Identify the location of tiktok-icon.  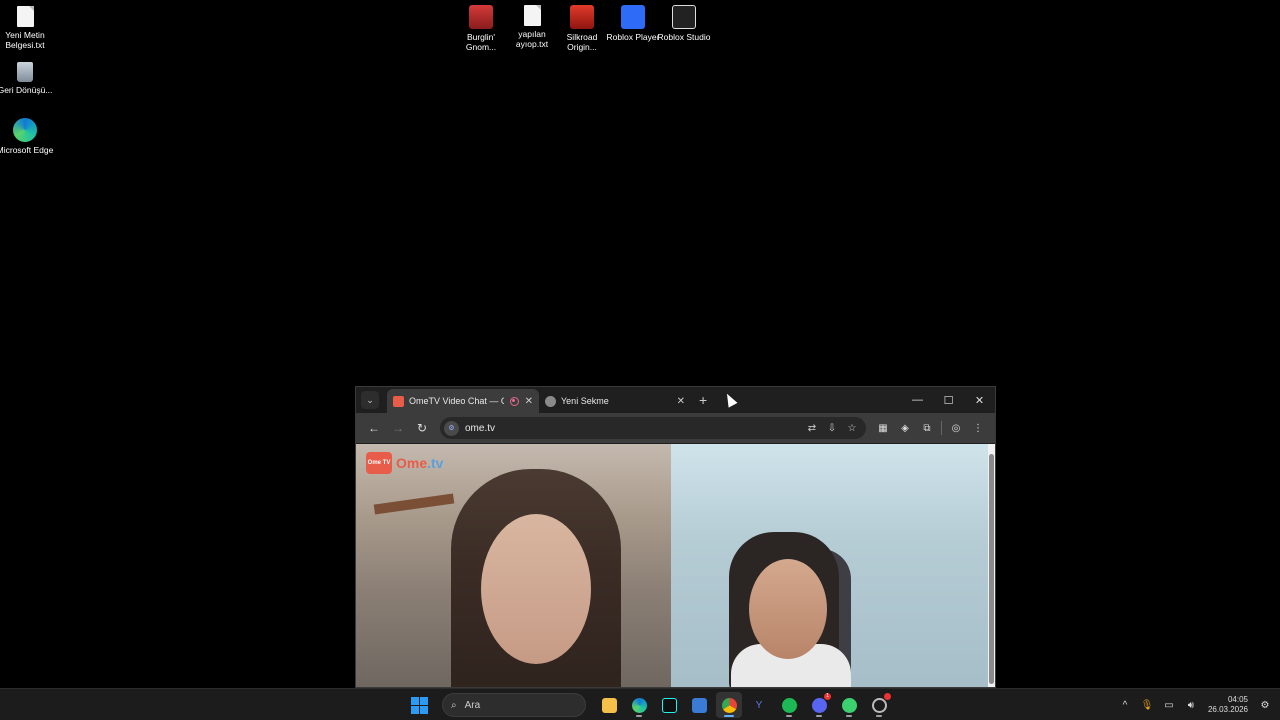
(669, 705).